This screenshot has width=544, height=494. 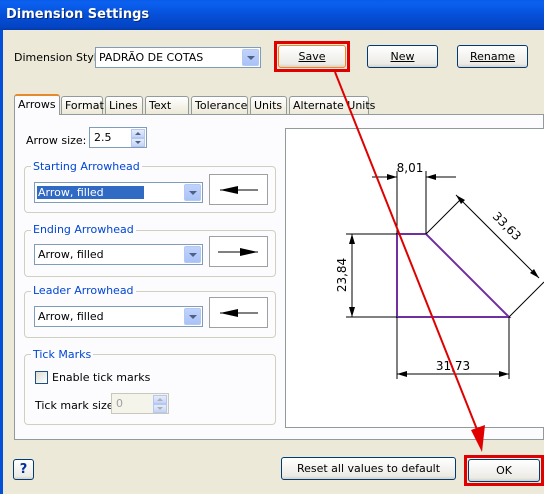 I want to click on annotation-arrowhead-icon, so click(x=478, y=438).